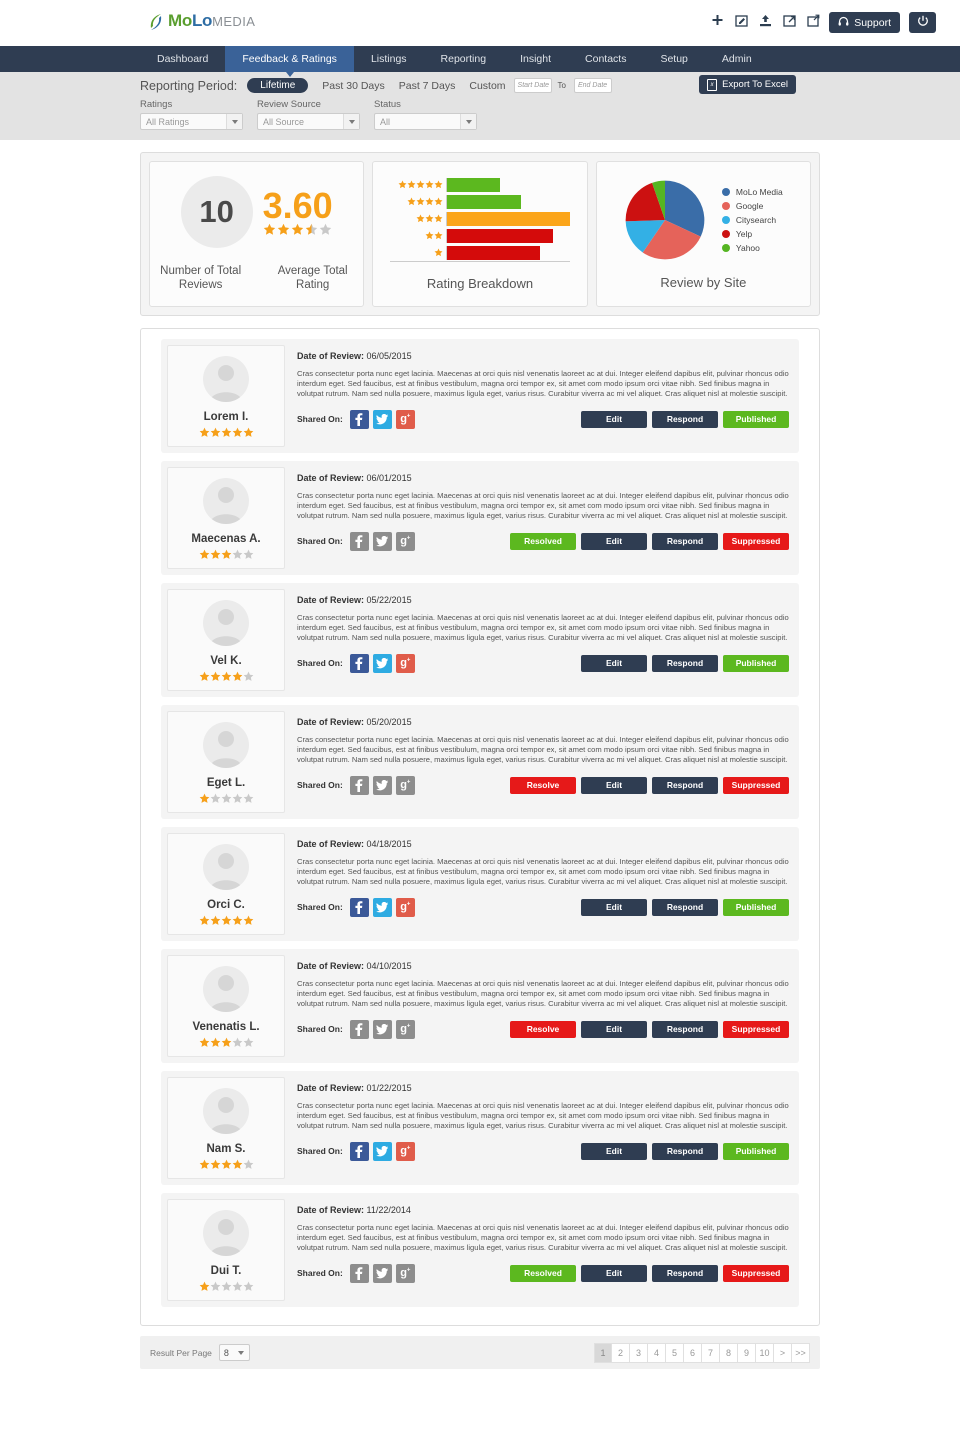 The height and width of the screenshot is (1440, 960). What do you see at coordinates (789, 21) in the screenshot?
I see `external-link-icon` at bounding box center [789, 21].